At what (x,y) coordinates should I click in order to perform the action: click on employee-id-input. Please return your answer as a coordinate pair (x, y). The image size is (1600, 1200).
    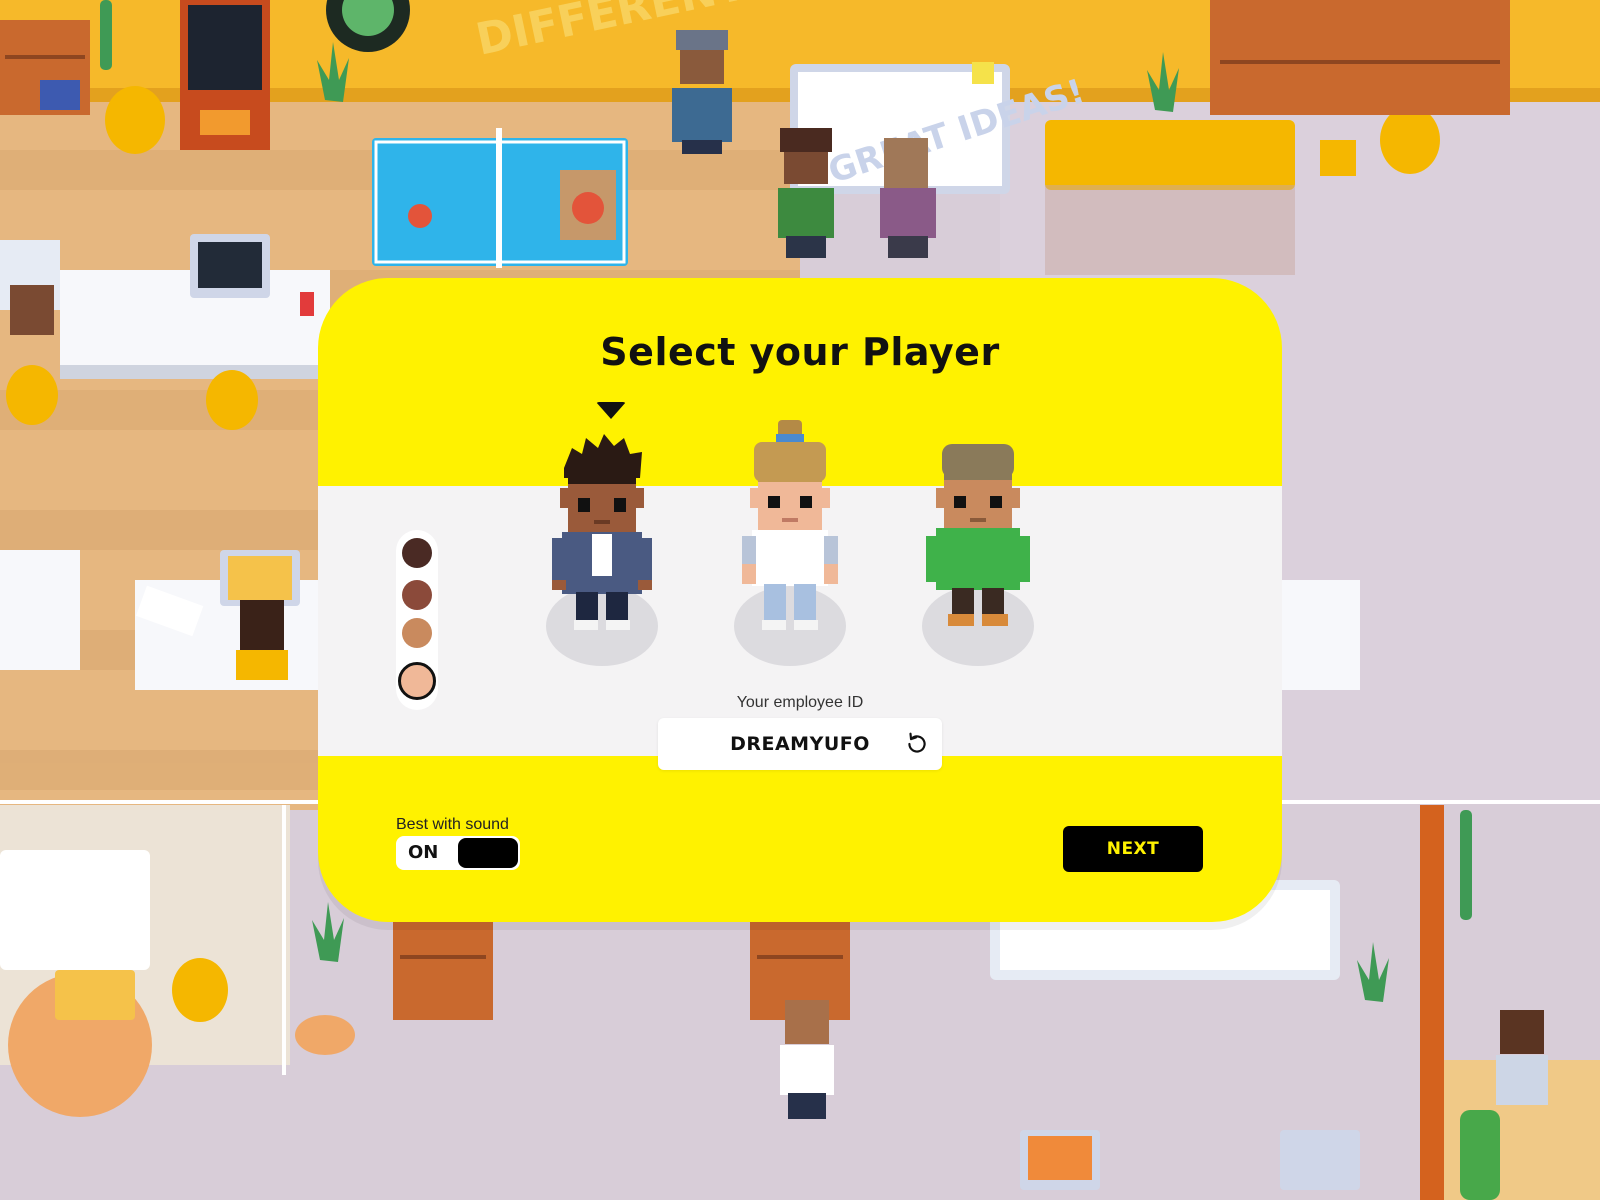
    Looking at the image, I should click on (800, 744).